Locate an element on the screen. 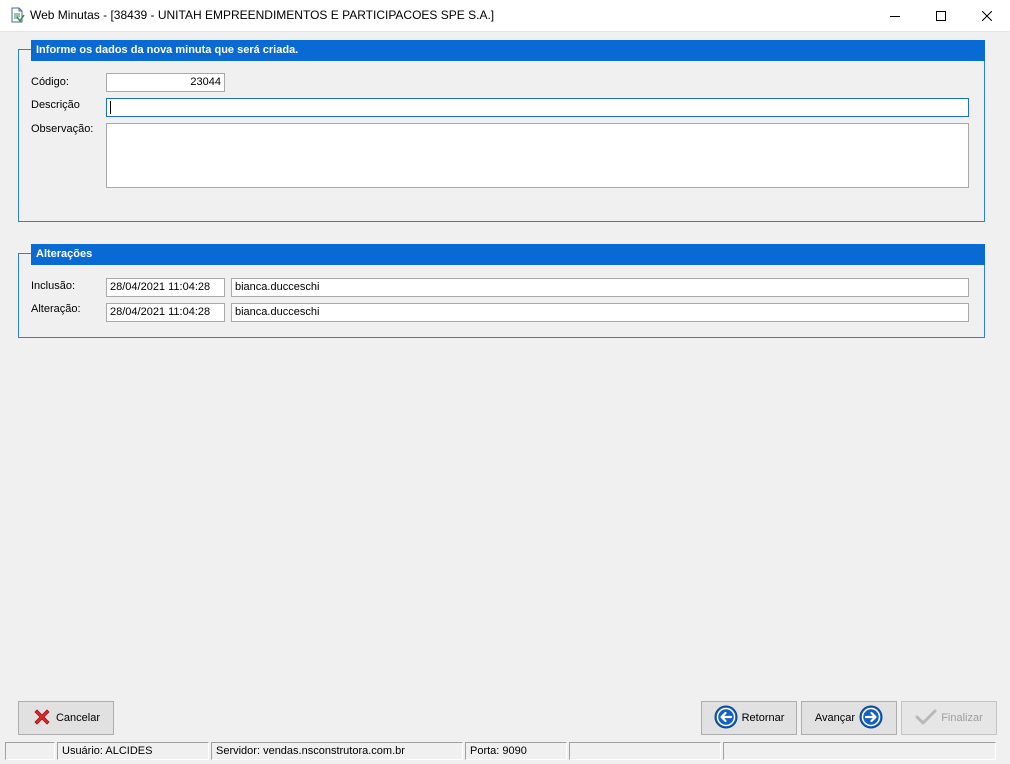 The image size is (1010, 764). finish-label: Finalizar is located at coordinates (962, 718).